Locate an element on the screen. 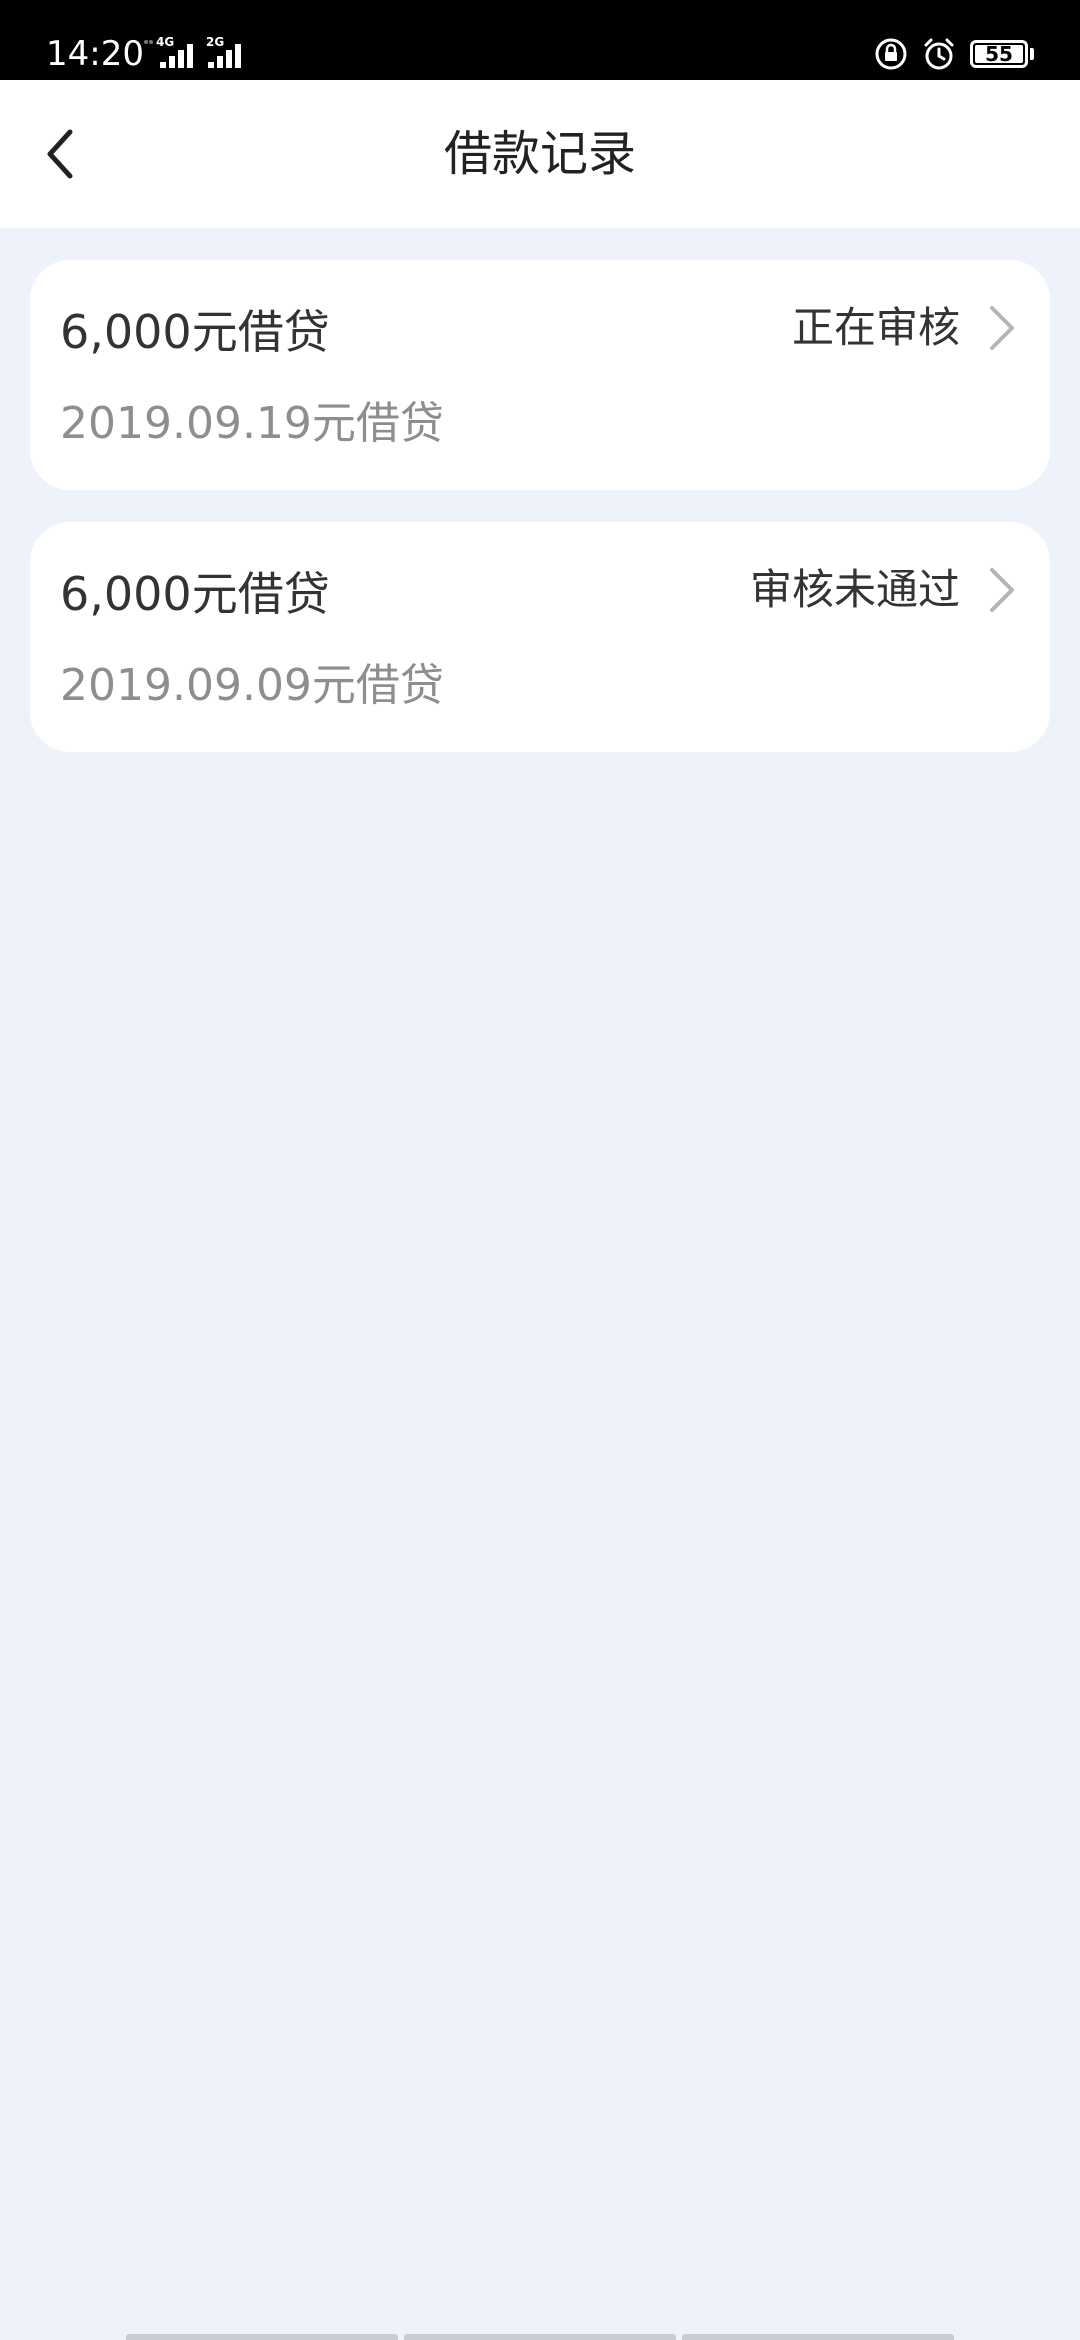 The image size is (1080, 2340). app-header: 借款记录 is located at coordinates (540, 154).